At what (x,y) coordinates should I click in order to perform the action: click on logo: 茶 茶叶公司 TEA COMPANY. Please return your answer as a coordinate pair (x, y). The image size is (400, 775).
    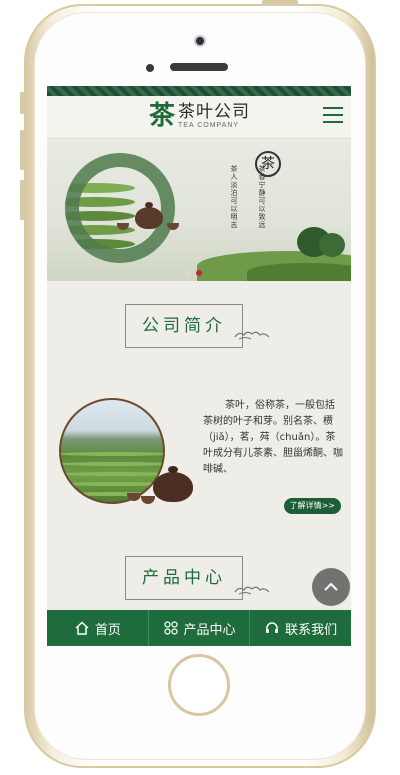
    Looking at the image, I should click on (199, 116).